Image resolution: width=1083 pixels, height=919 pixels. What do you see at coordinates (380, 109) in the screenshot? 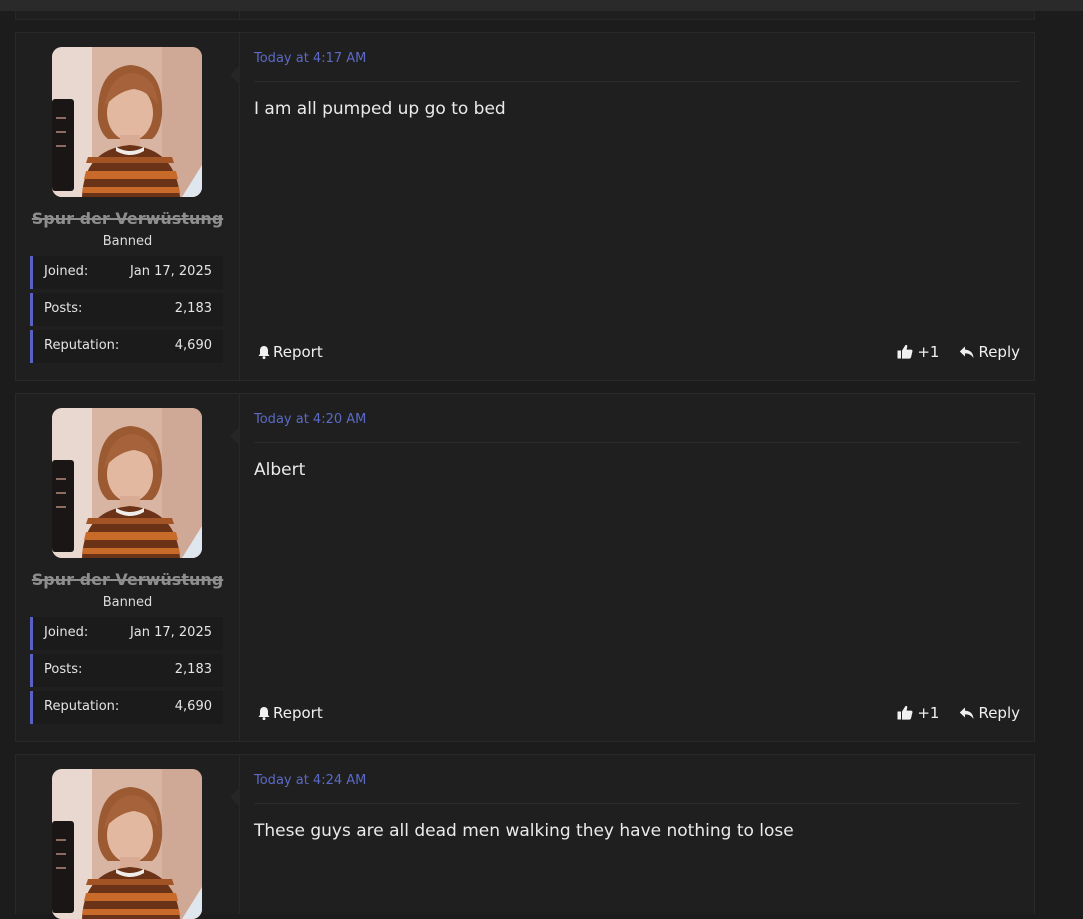
I see `message-body: I am all pumped up go to bed` at bounding box center [380, 109].